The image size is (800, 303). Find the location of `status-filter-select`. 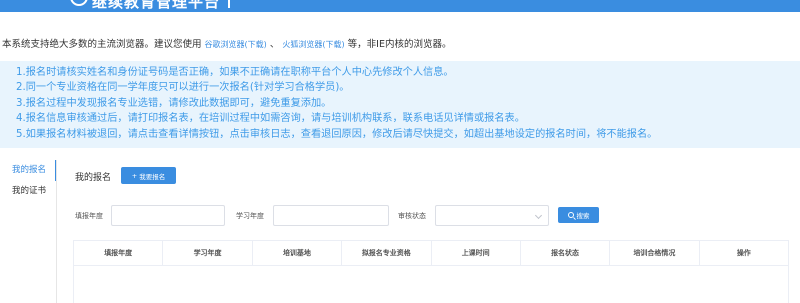

status-filter-select is located at coordinates (492, 215).